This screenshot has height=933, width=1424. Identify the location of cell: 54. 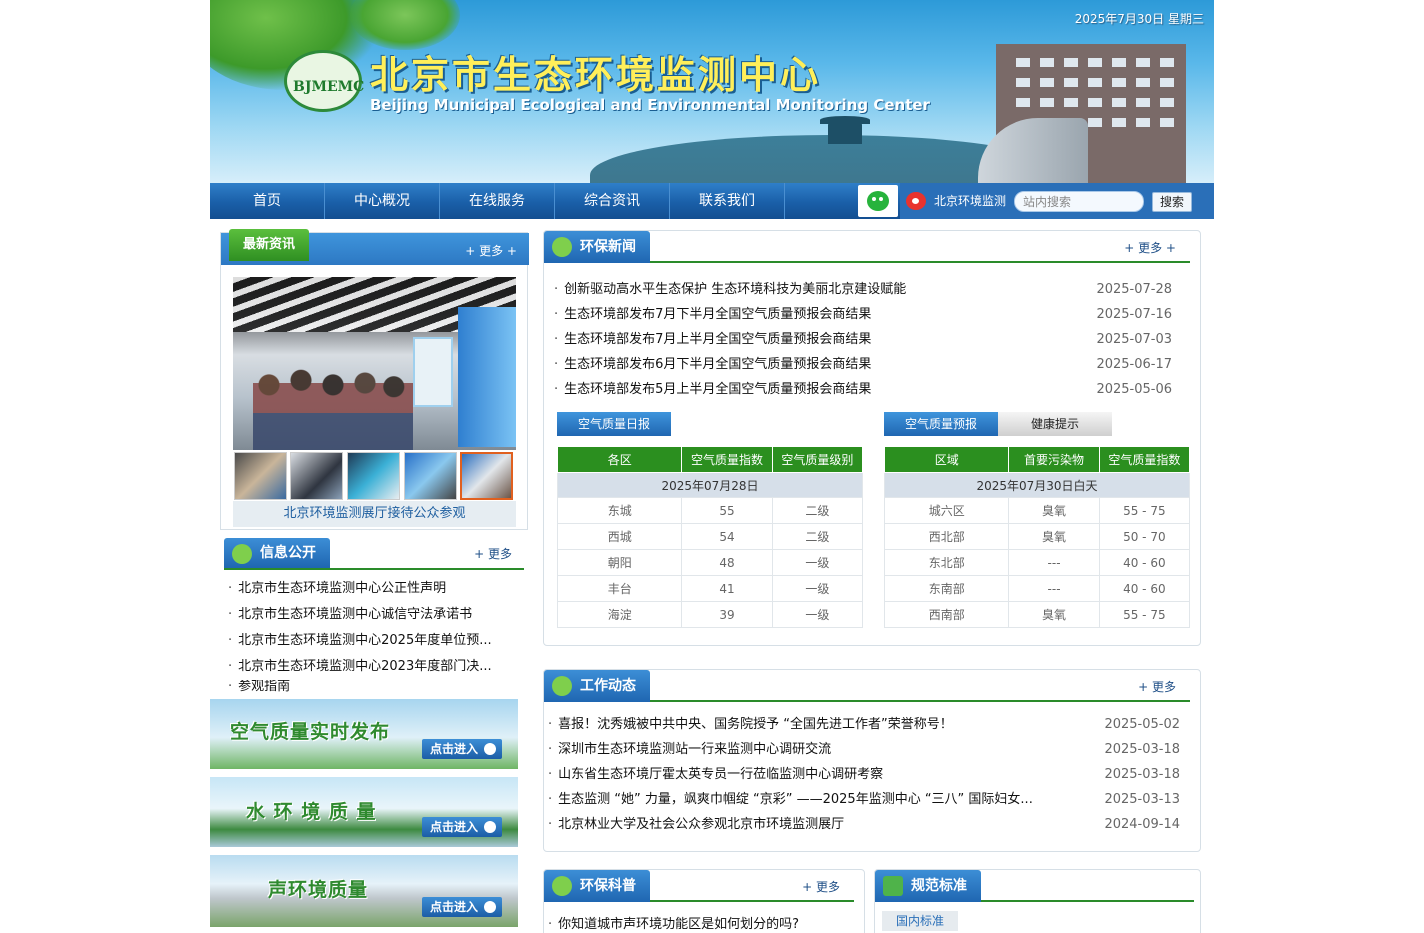
(727, 536).